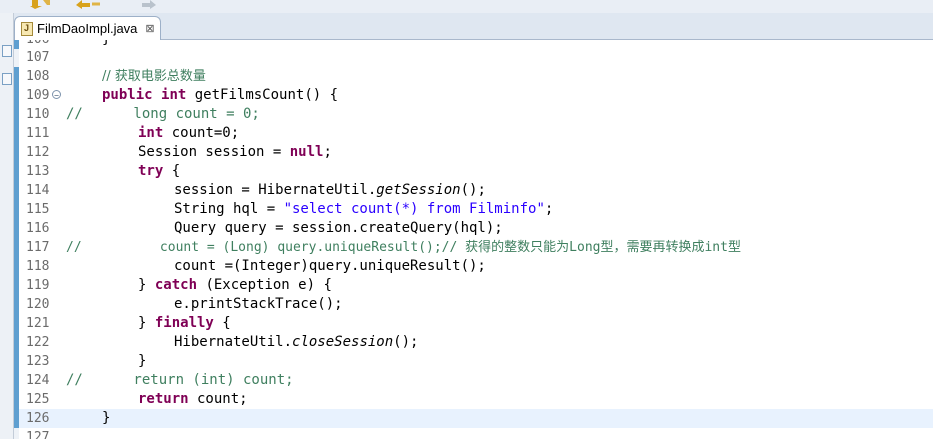  I want to click on line-number: 120, so click(38, 304).